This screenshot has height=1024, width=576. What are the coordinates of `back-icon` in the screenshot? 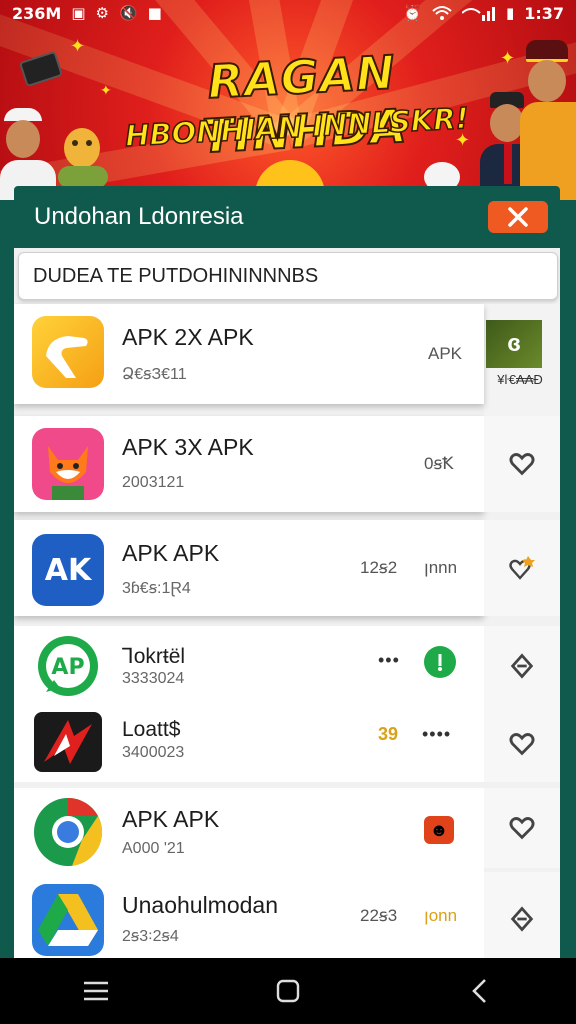 It's located at (479, 991).